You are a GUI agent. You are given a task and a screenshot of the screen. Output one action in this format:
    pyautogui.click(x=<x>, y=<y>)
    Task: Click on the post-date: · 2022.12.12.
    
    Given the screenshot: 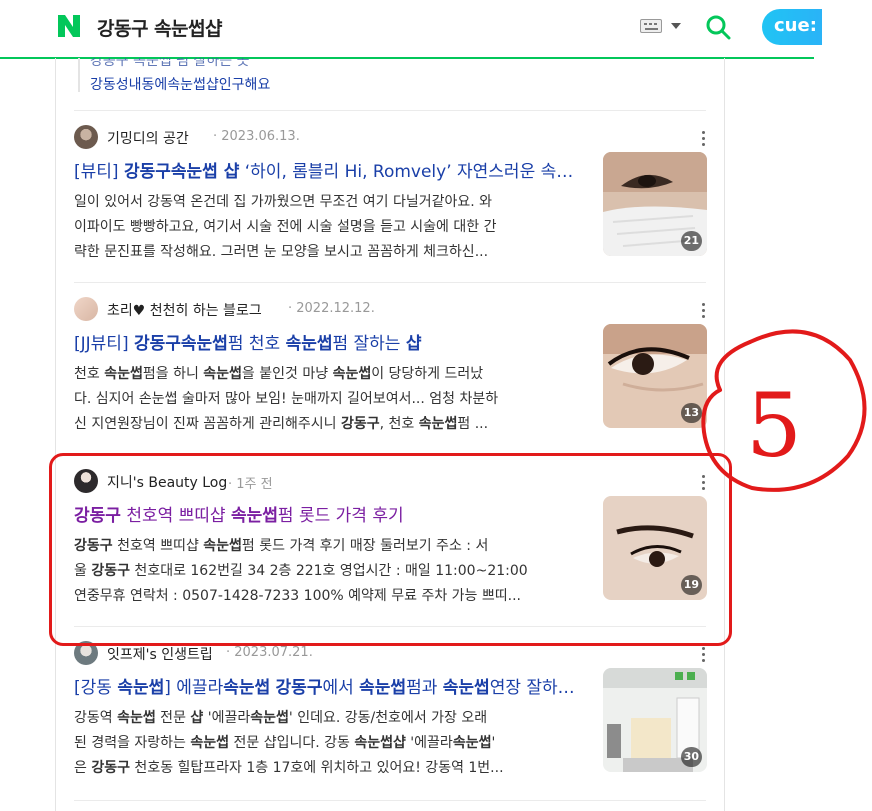 What is the action you would take?
    pyautogui.click(x=331, y=308)
    